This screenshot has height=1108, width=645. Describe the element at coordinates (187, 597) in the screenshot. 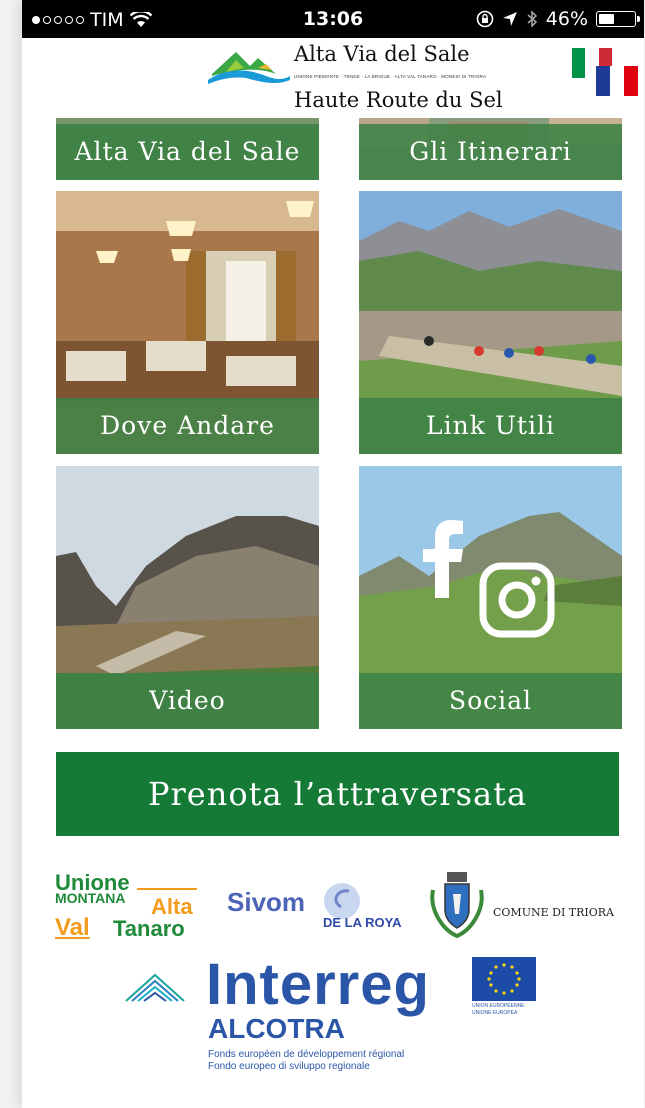

I see `tile-video: Video` at that location.